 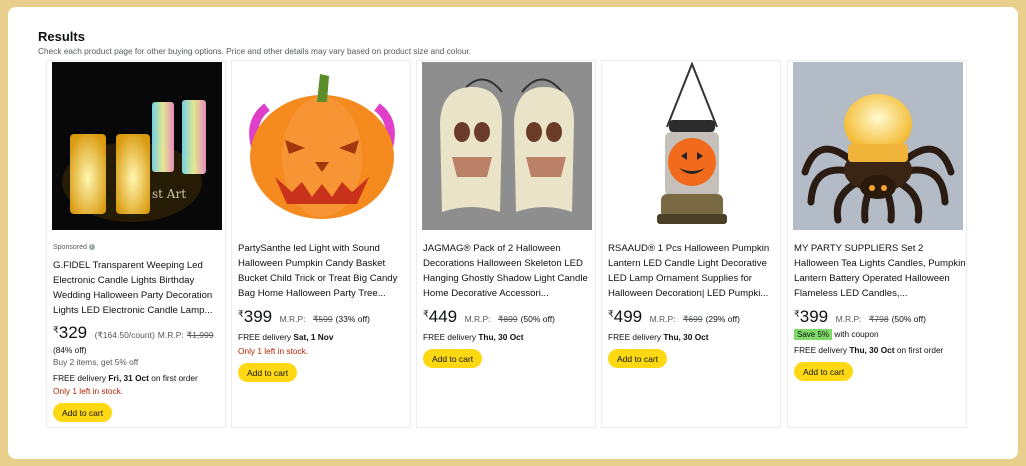 I want to click on price-row: ₹499 M.R.P: ₹699 (29% off), so click(x=695, y=317).